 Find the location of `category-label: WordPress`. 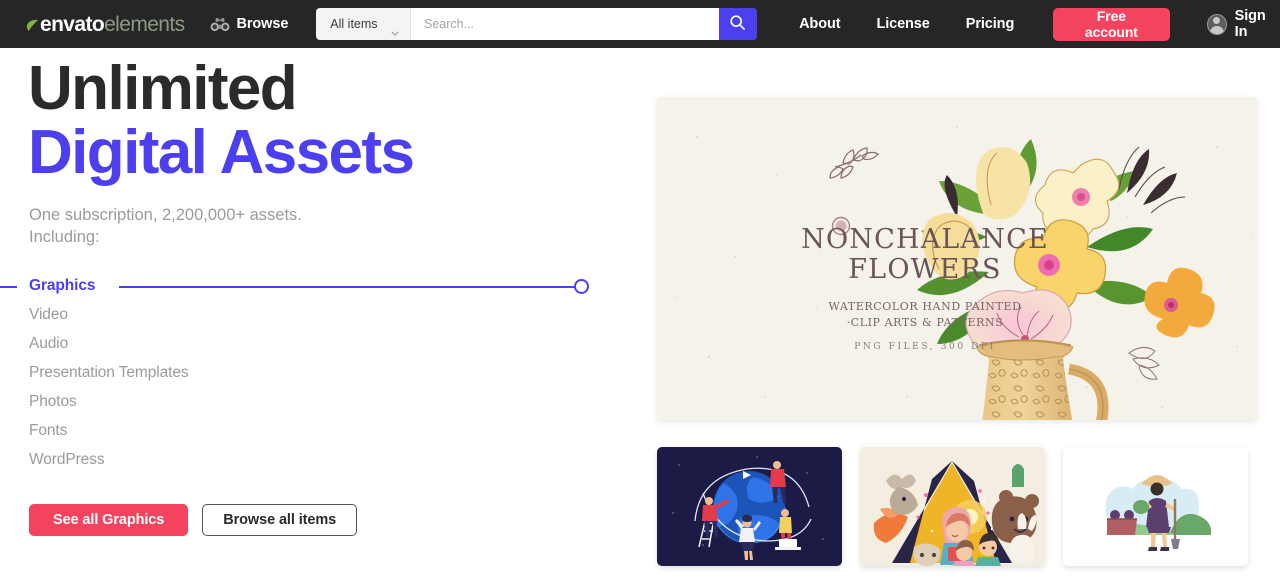

category-label: WordPress is located at coordinates (67, 460).